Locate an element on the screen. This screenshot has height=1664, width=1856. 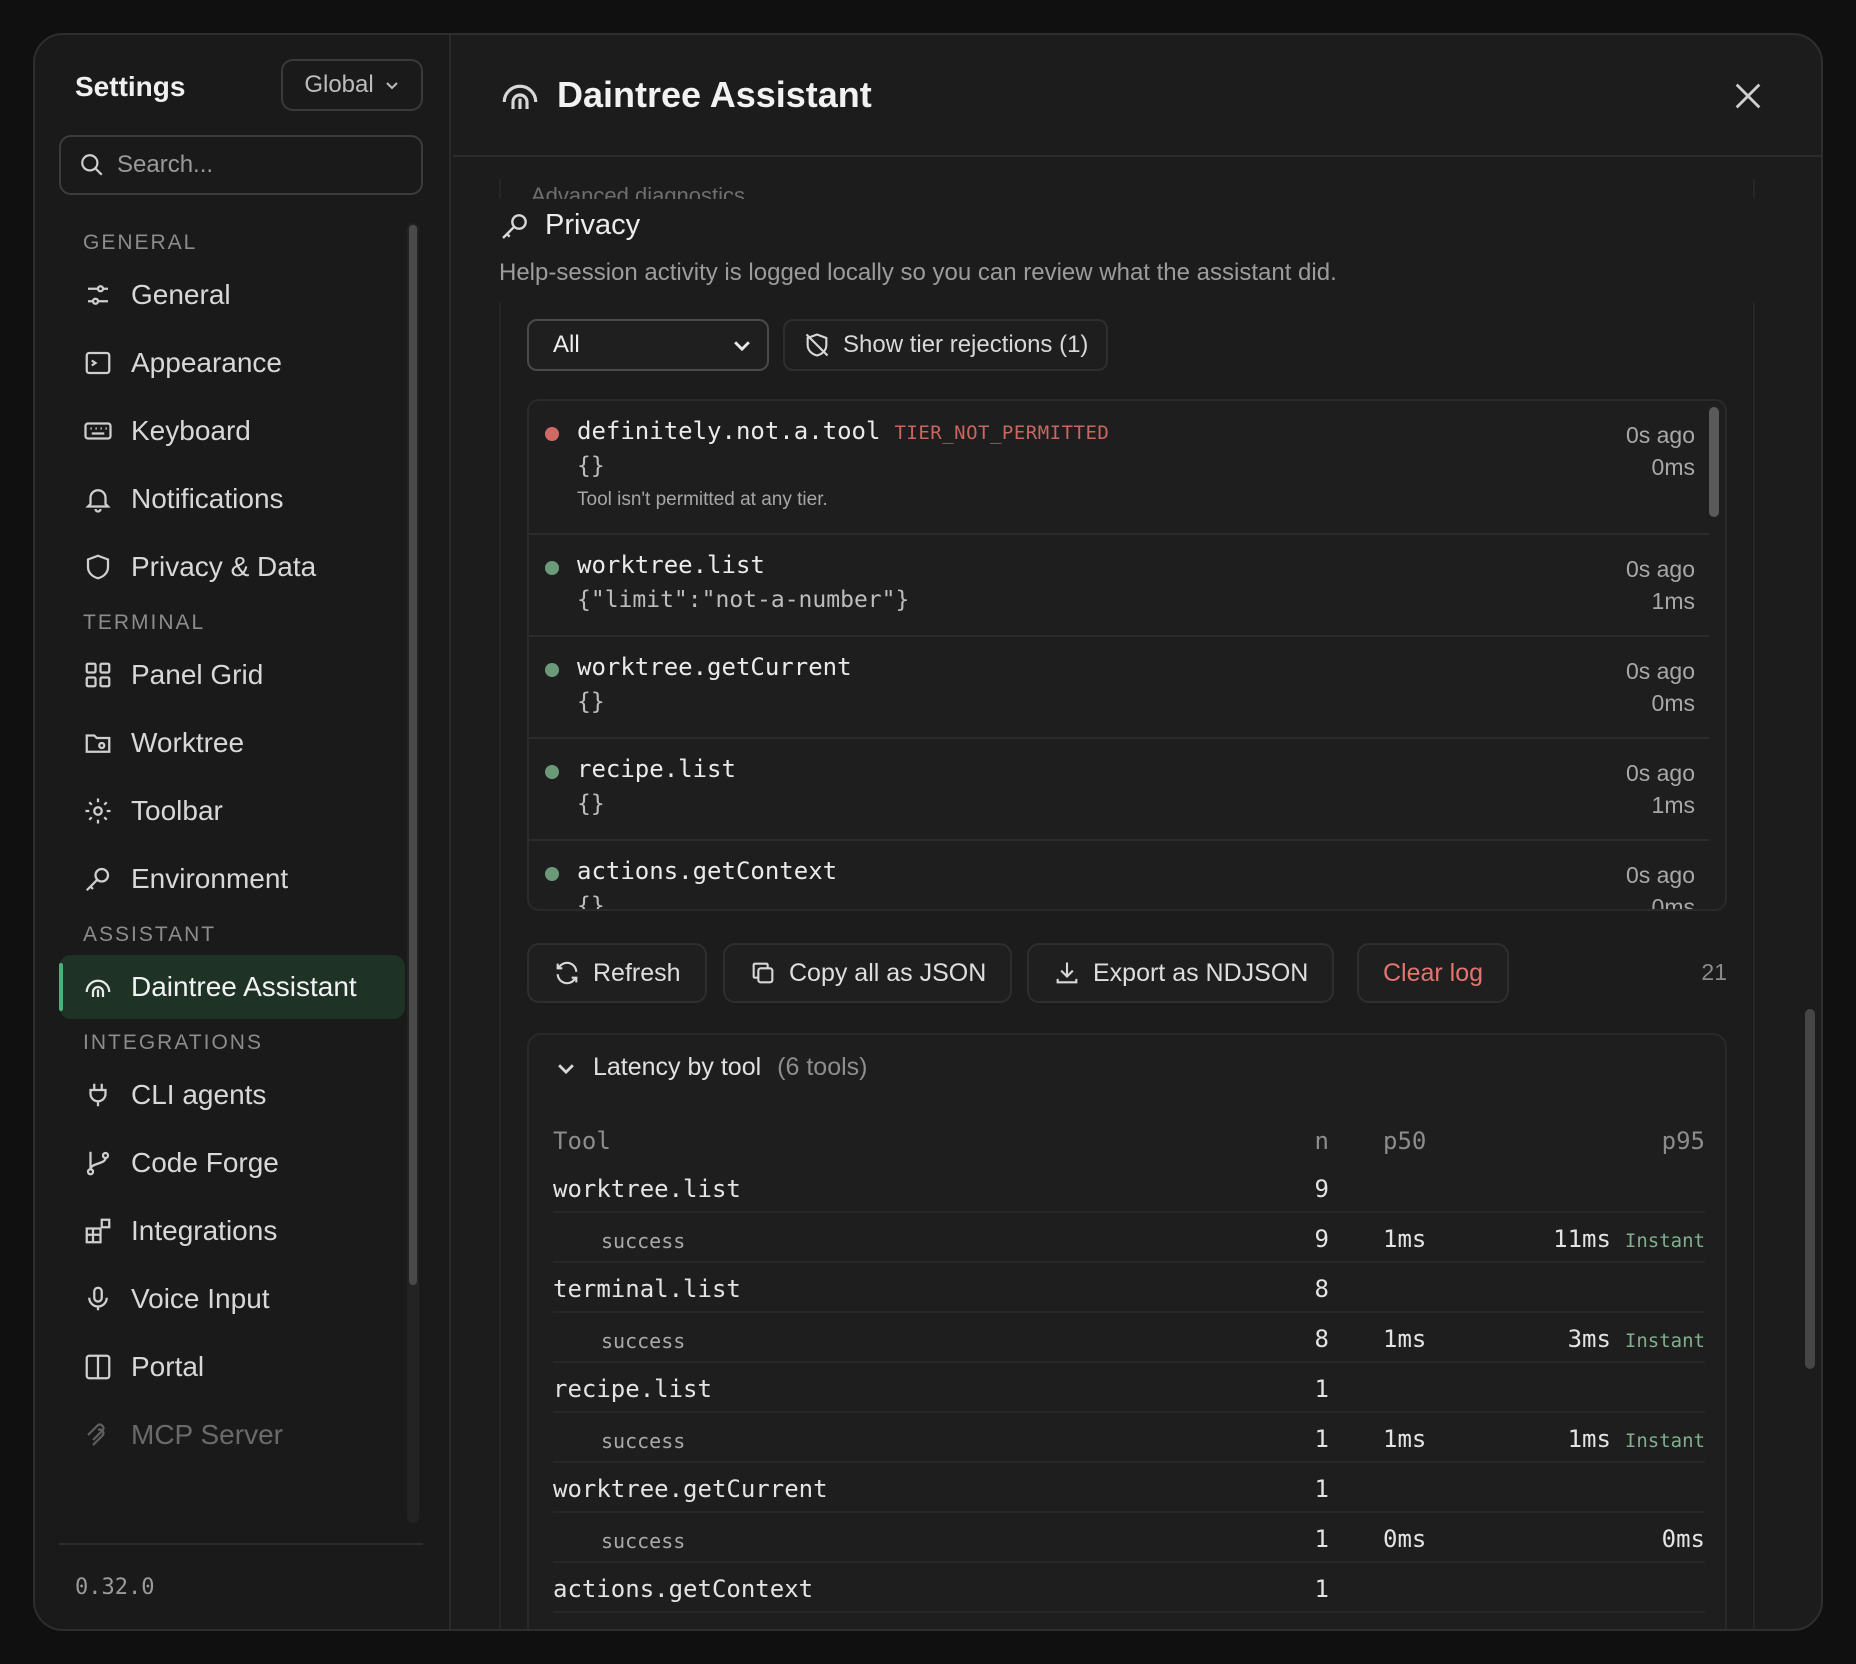
log-error-code: TIER_NOT_PERMITTED is located at coordinates (1002, 433).